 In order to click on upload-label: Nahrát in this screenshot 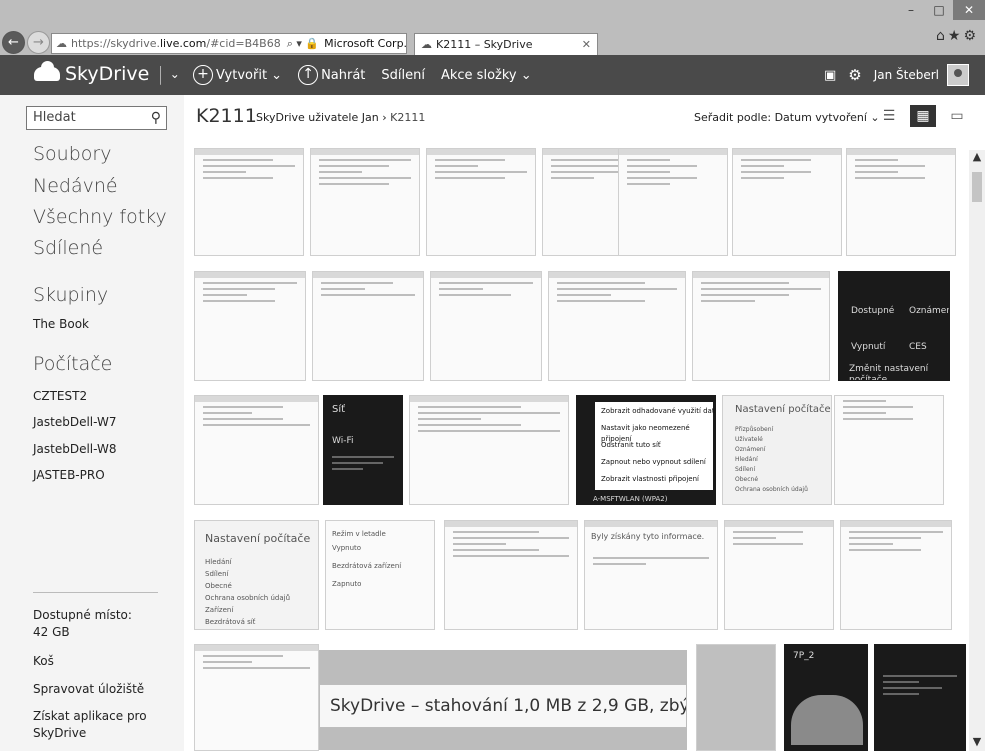, I will do `click(343, 75)`.